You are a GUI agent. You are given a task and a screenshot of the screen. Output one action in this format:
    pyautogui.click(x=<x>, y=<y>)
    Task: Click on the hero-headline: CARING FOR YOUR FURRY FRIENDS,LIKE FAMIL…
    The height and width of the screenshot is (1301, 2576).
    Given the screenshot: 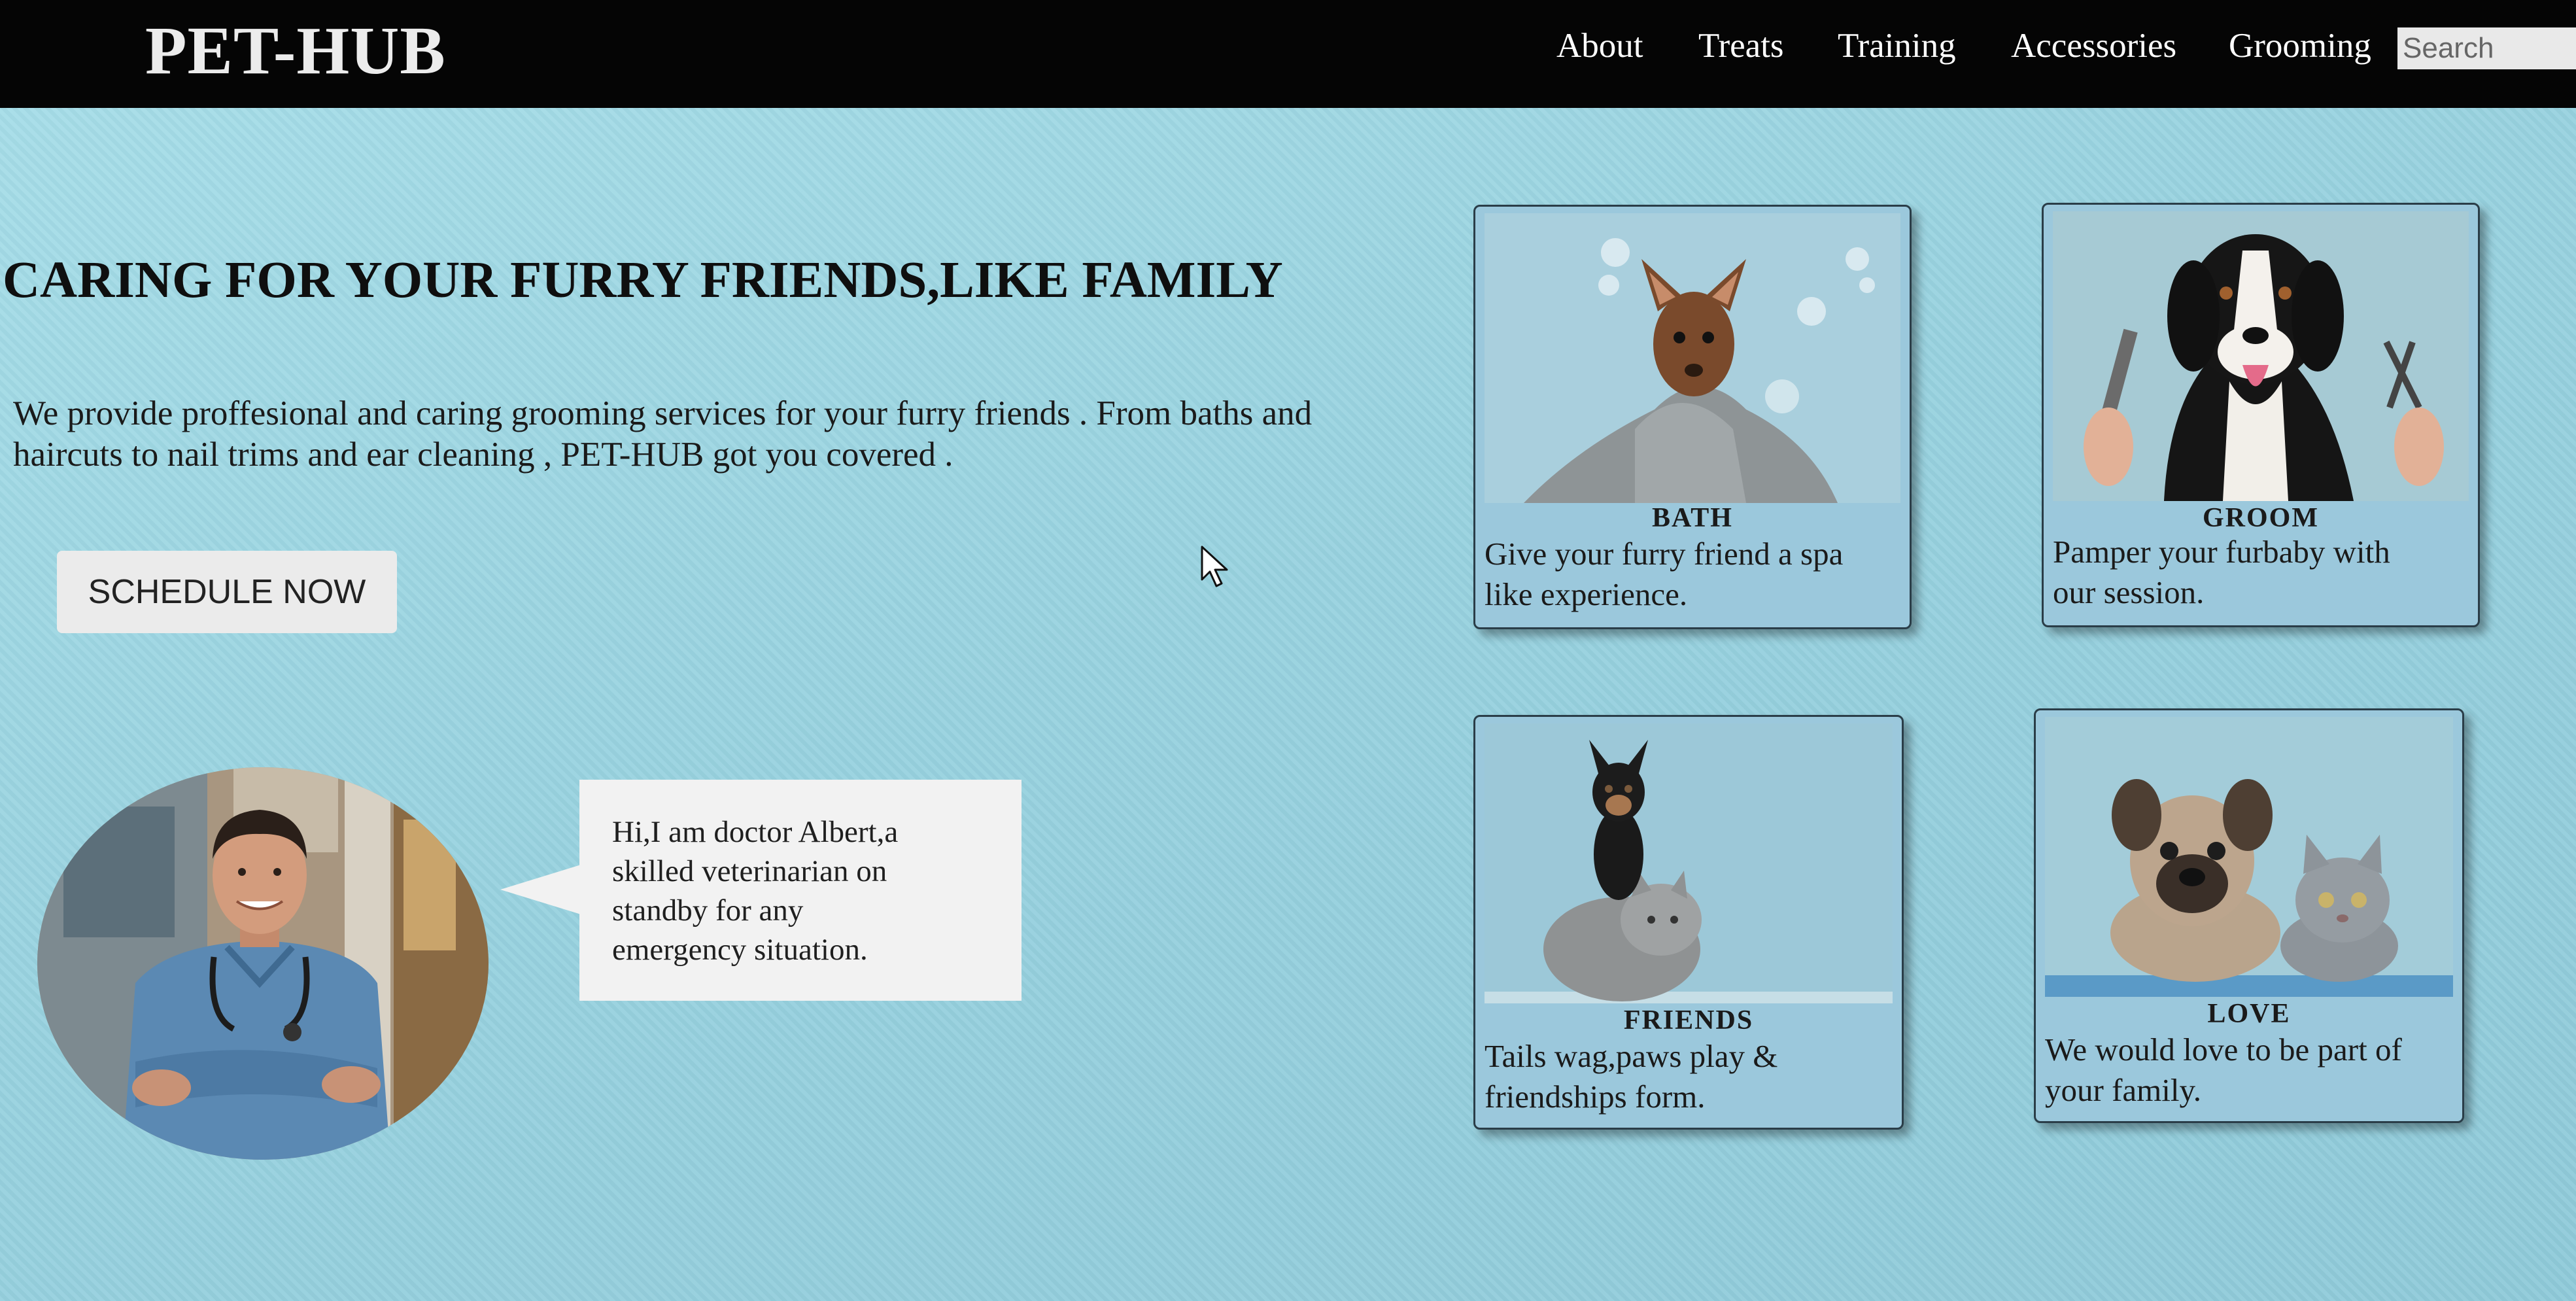 What is the action you would take?
    pyautogui.click(x=643, y=280)
    